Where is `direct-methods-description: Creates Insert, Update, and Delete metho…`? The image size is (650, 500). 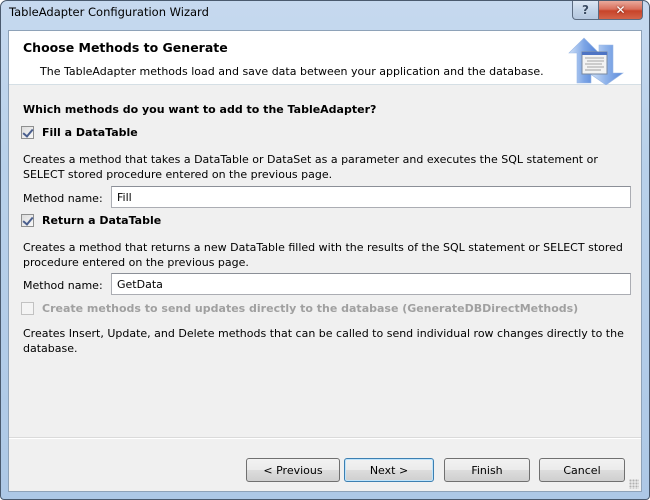 direct-methods-description: Creates Insert, Update, and Delete metho… is located at coordinates (323, 341).